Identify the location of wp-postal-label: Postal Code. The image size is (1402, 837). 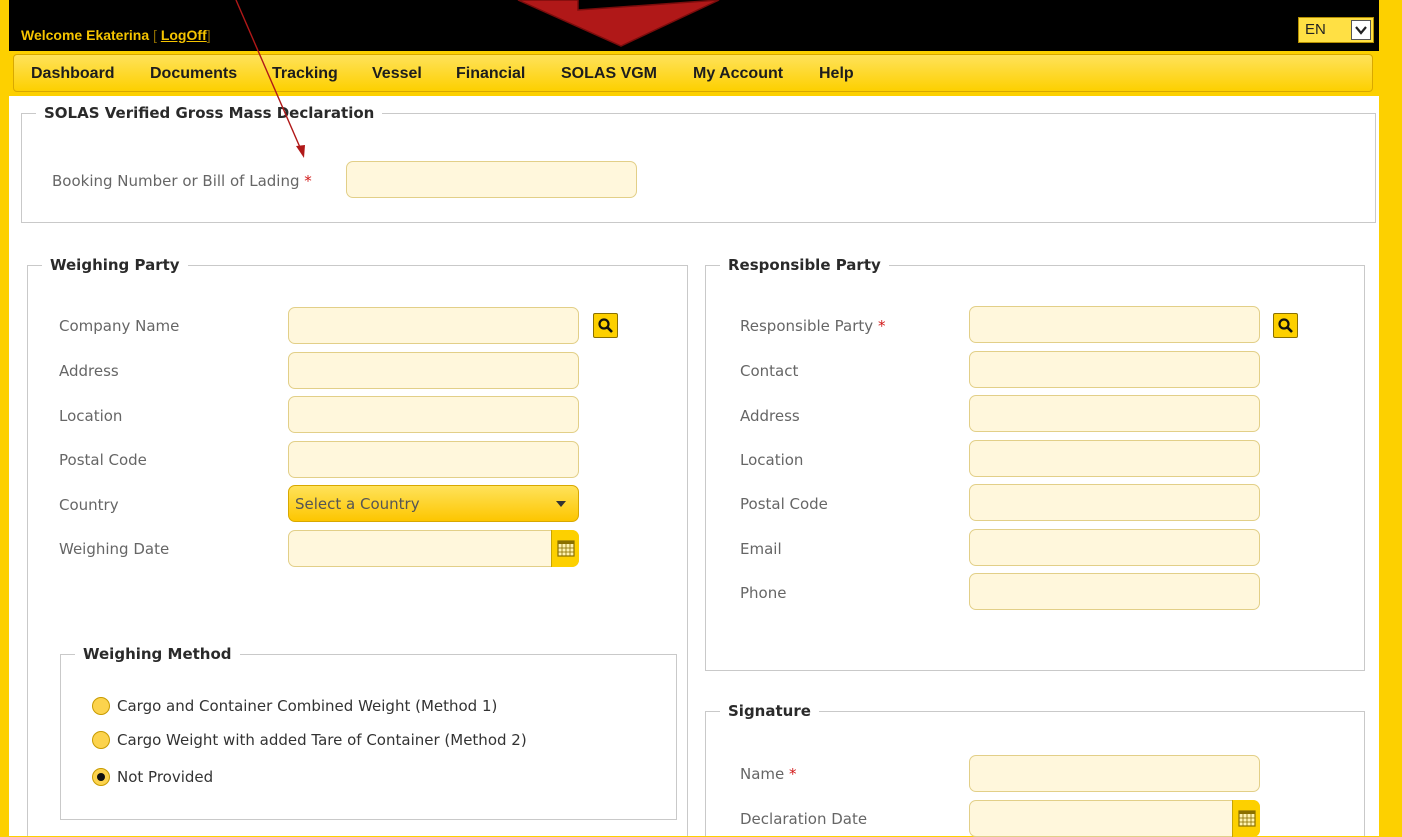
(103, 460).